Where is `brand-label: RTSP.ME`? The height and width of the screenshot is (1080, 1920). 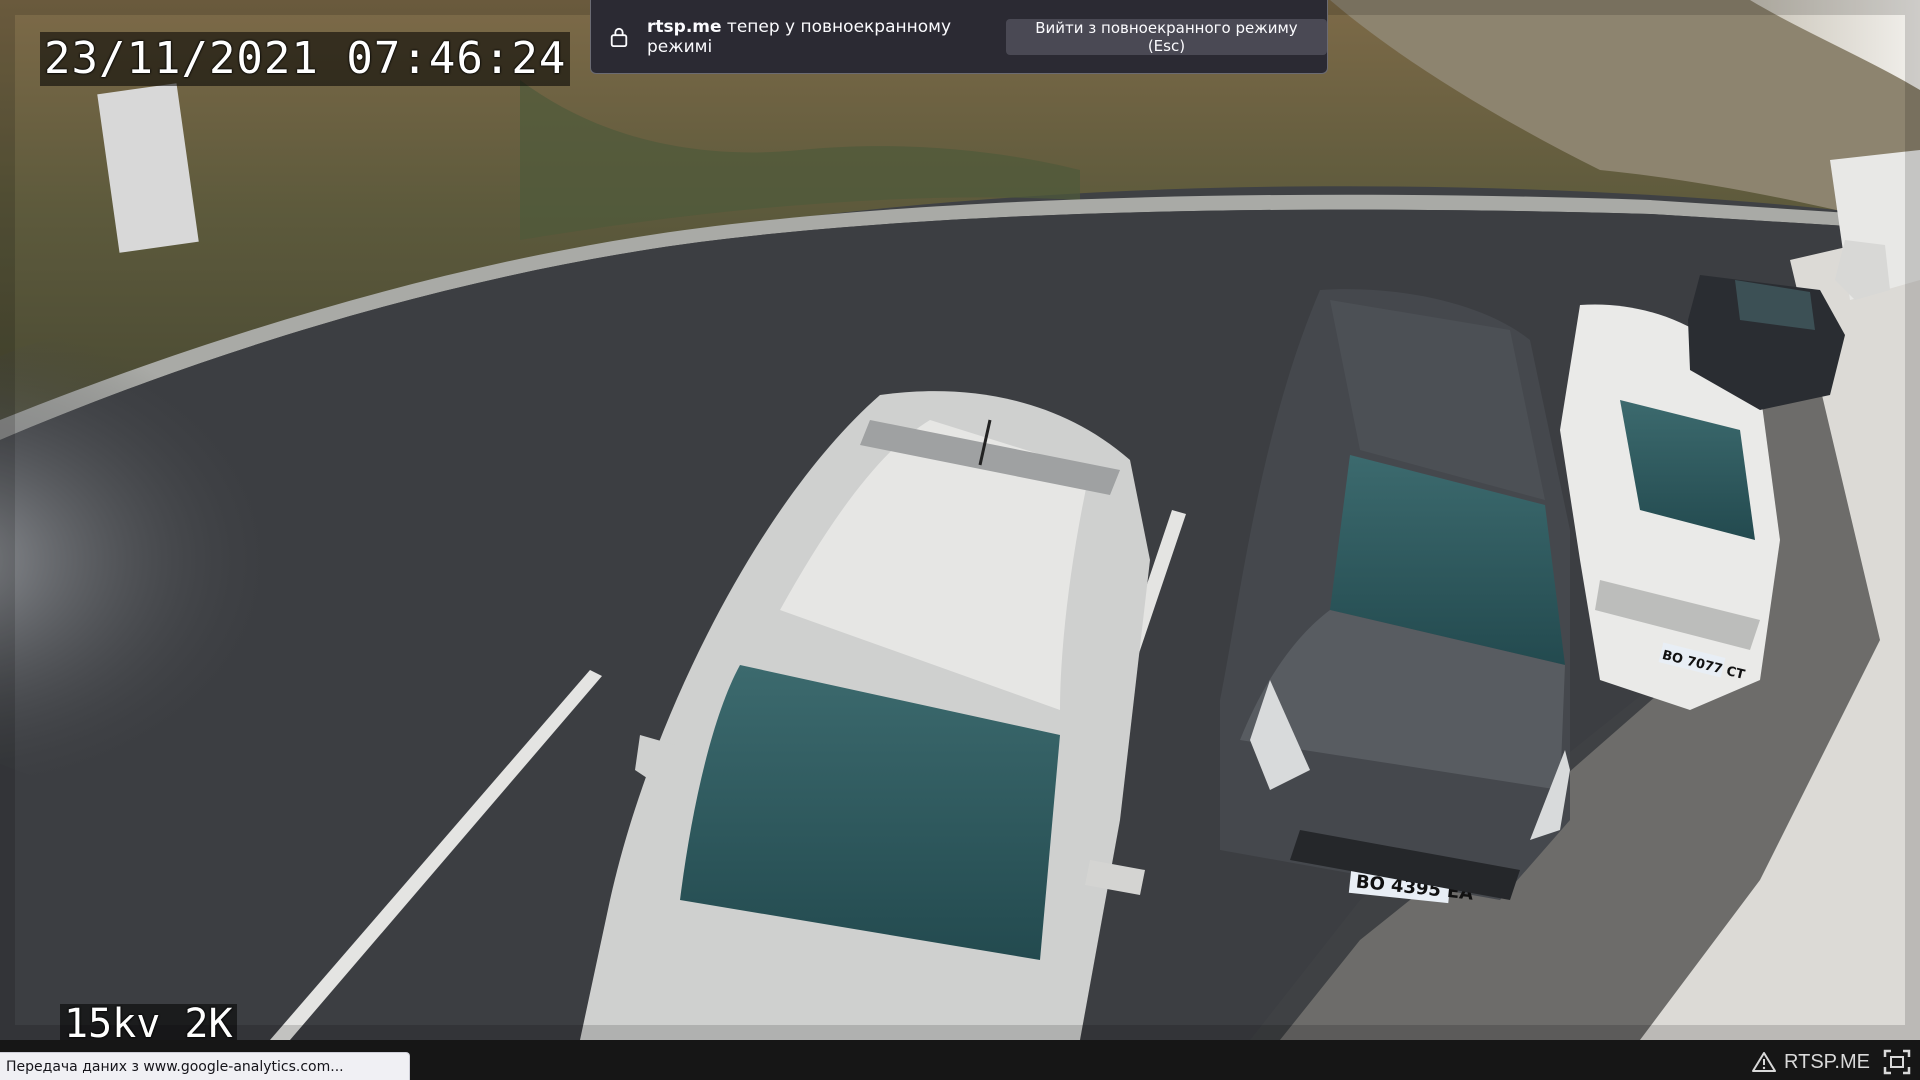 brand-label: RTSP.ME is located at coordinates (1827, 1061).